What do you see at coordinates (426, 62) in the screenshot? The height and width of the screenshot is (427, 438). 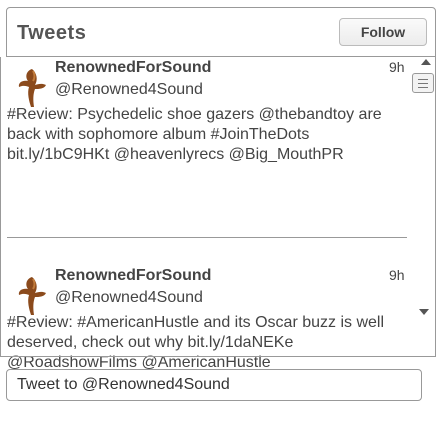 I see `scroll-up-arrow-icon` at bounding box center [426, 62].